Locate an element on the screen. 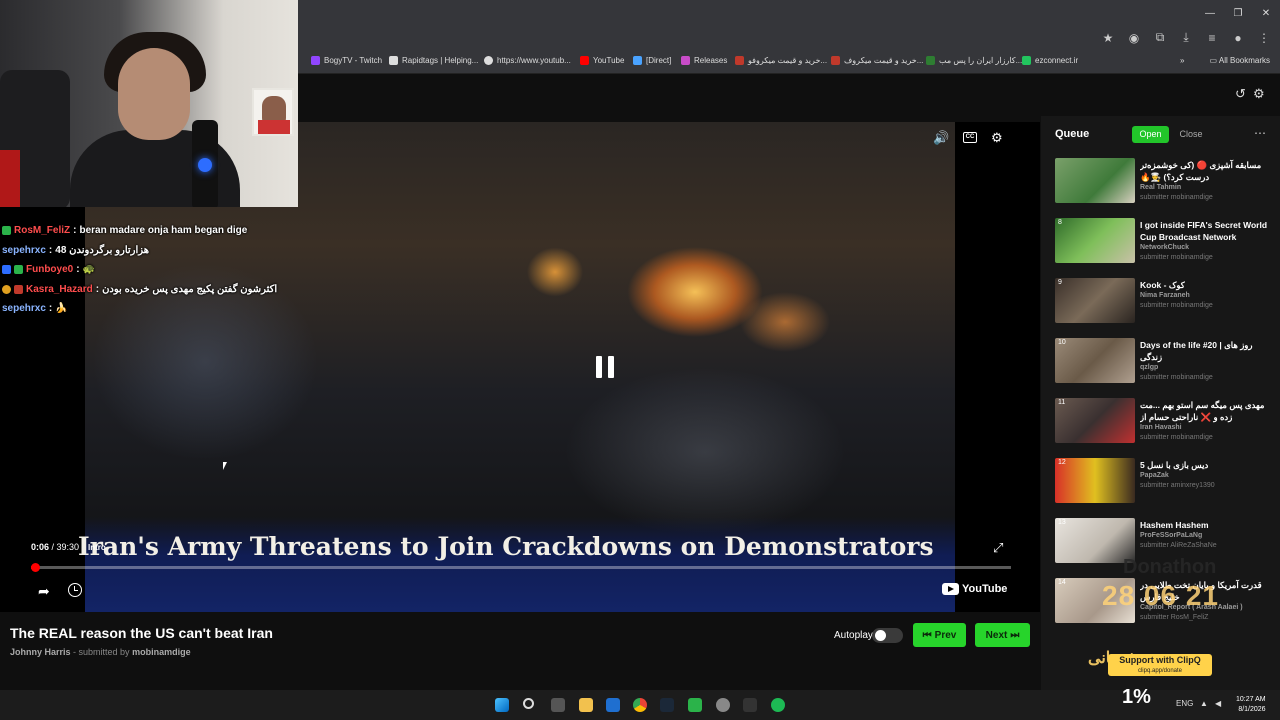 This screenshot has height=720, width=1280. chrome-icon is located at coordinates (640, 705).